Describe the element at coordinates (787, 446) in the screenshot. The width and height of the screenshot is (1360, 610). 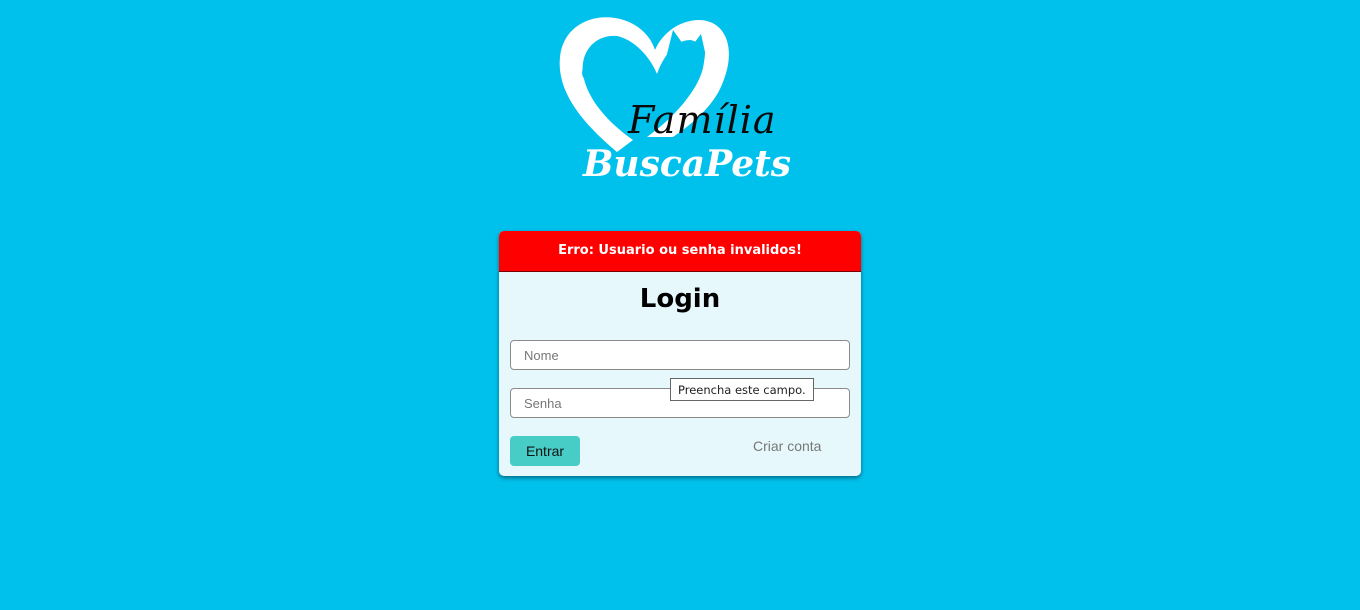
I see `create-account-link: Criar conta` at that location.